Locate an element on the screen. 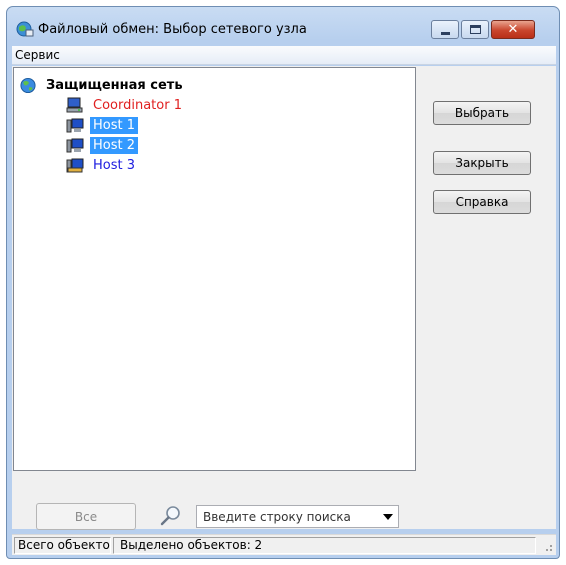 The width and height of the screenshot is (566, 565). search-placeholder: Введите строку поиска is located at coordinates (277, 516).